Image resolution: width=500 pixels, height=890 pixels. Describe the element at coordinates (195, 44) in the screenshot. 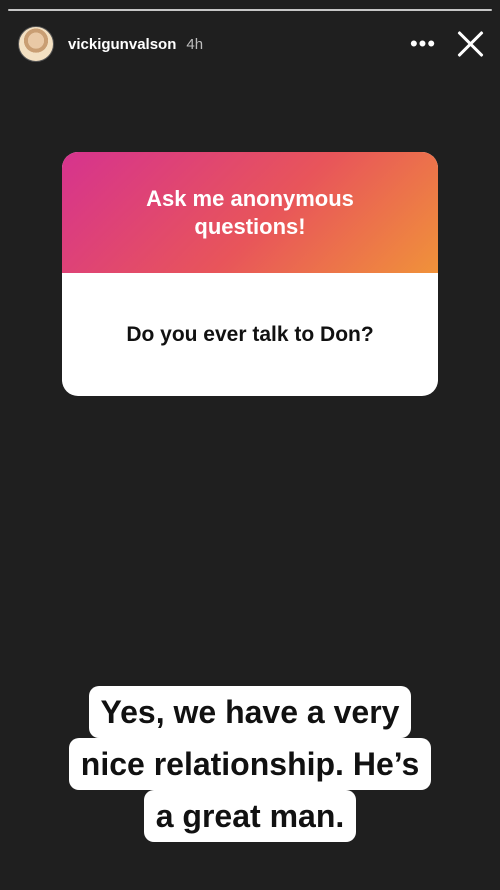

I see `post-time: 4h` at that location.